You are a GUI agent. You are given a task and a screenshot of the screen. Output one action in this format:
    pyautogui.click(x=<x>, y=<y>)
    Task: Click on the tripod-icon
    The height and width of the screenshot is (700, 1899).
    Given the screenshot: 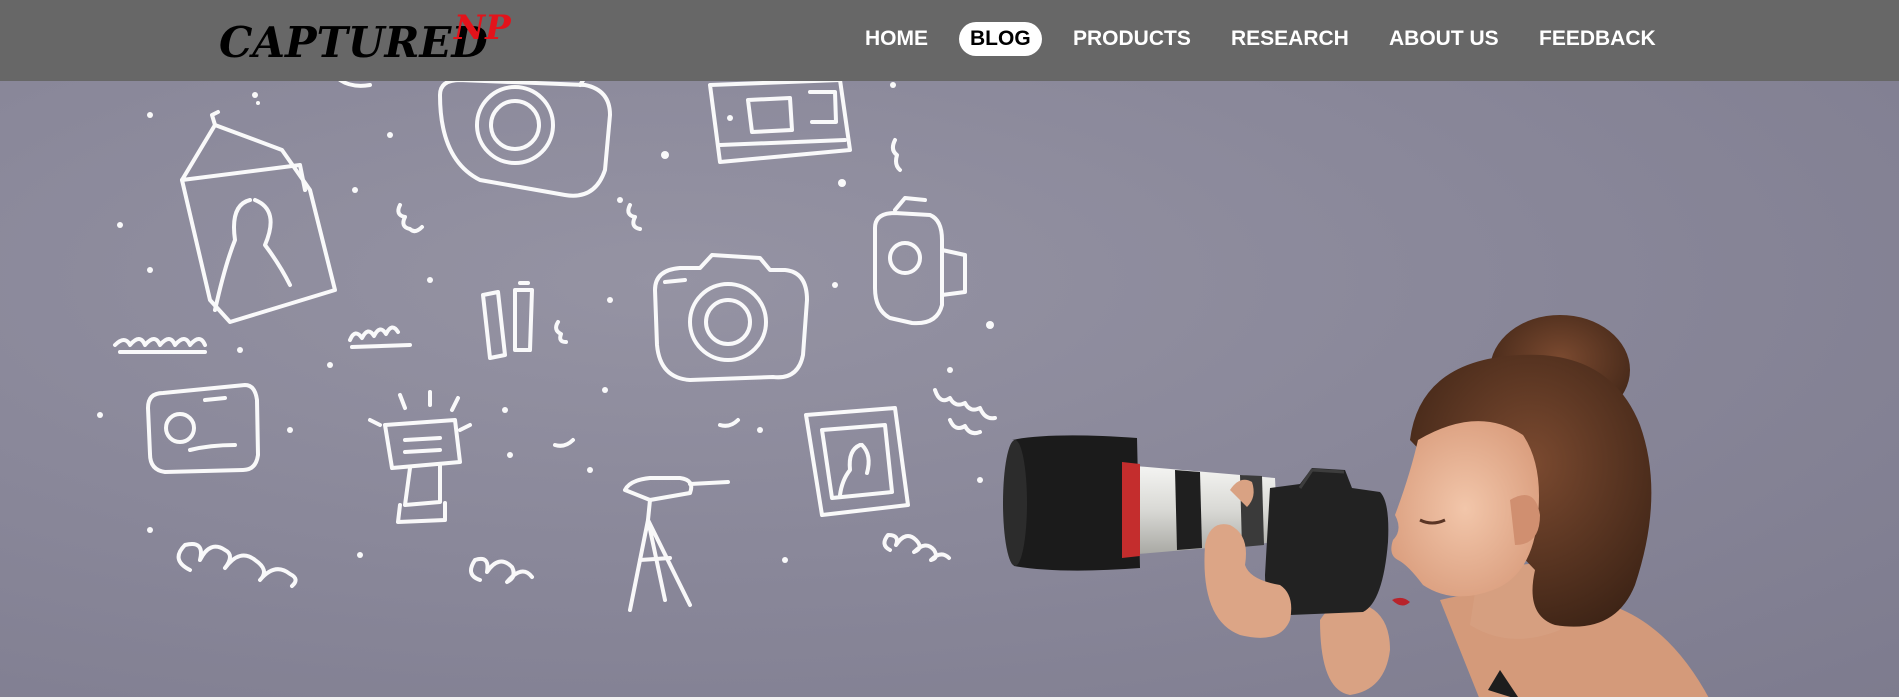 What is the action you would take?
    pyautogui.click(x=676, y=544)
    